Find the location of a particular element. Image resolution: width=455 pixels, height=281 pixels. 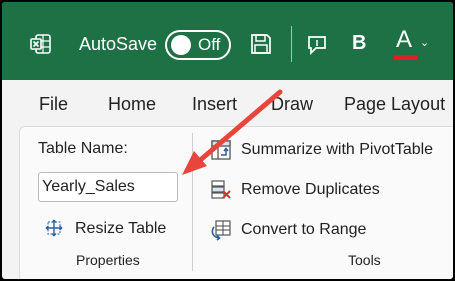

tab-insert: Insert is located at coordinates (214, 104).